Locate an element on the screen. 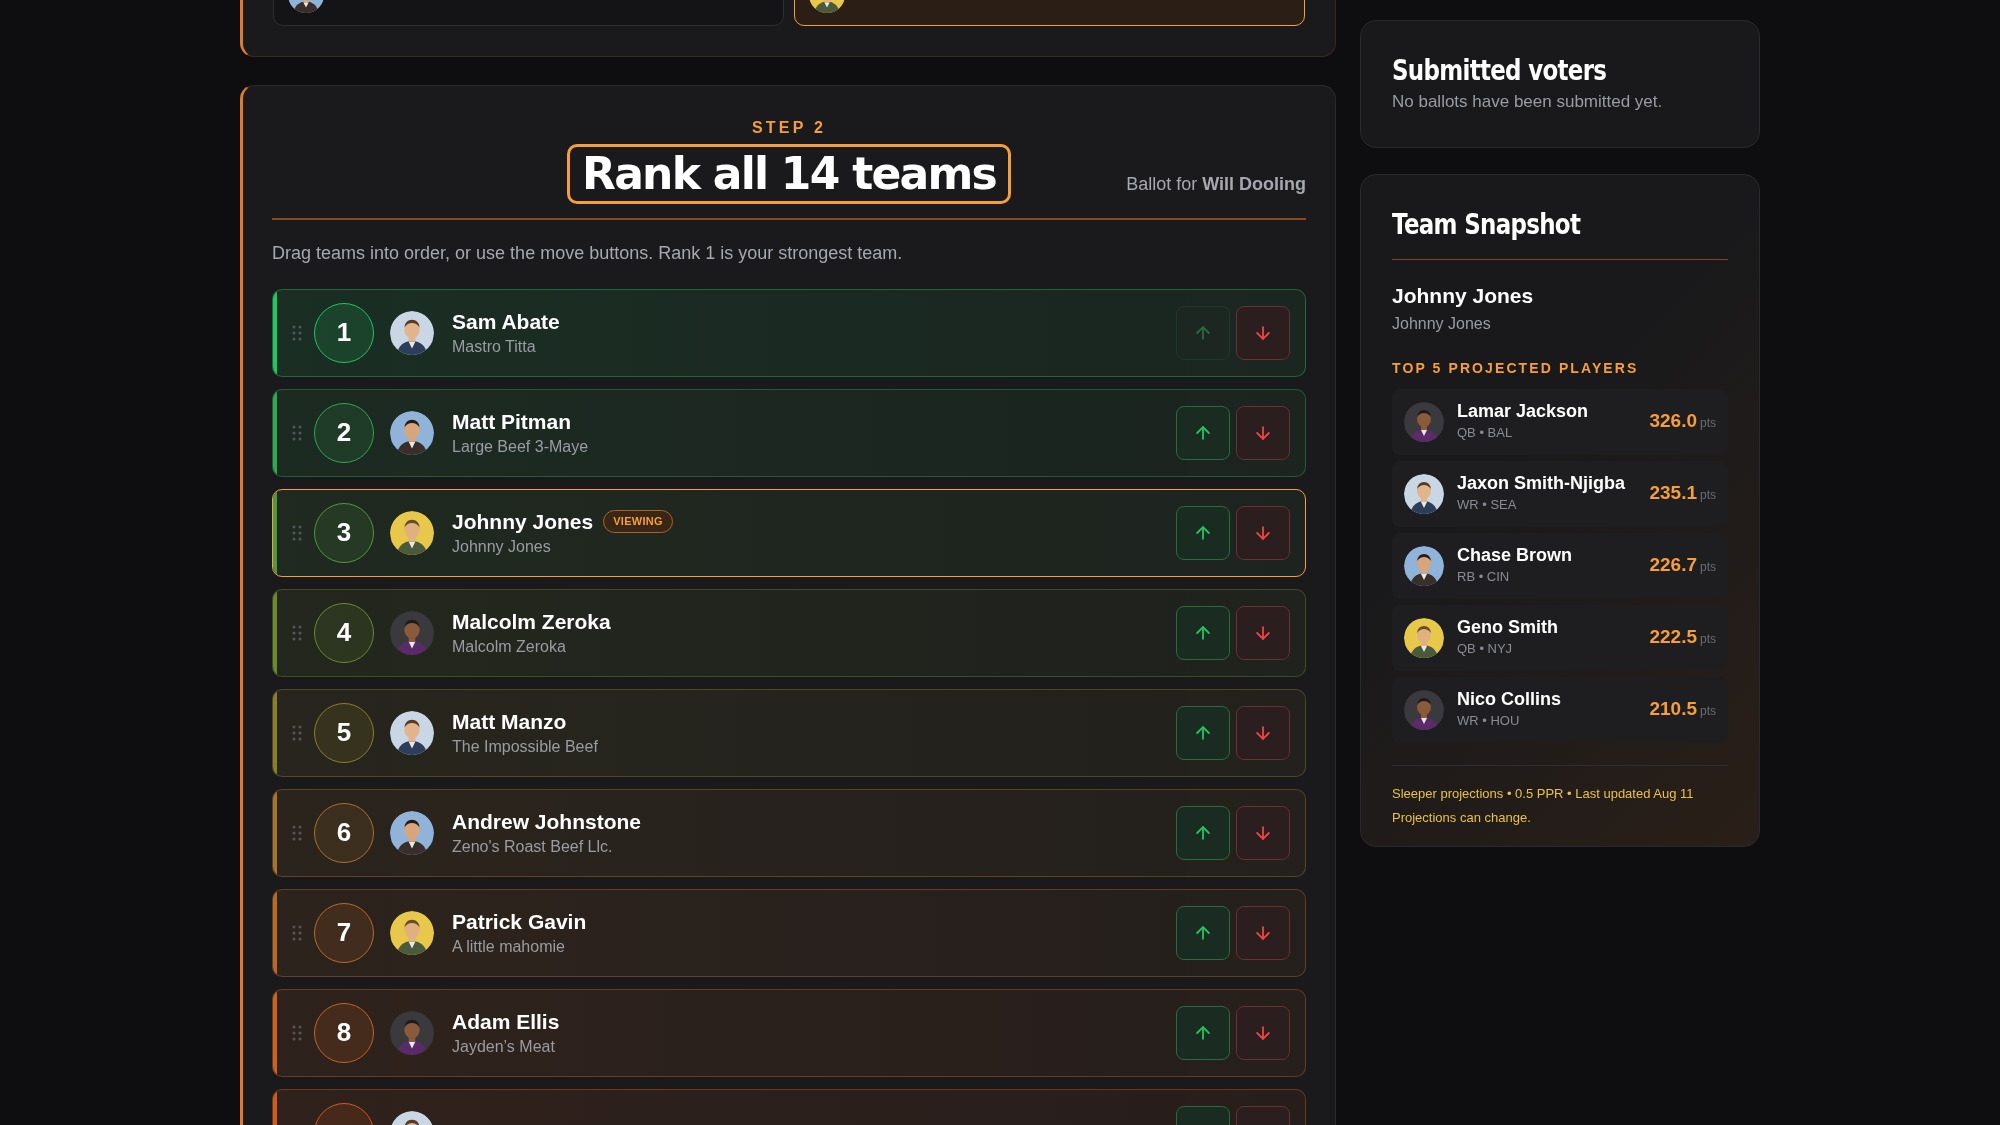 The width and height of the screenshot is (2000, 1125). section-title: Team Snapshot is located at coordinates (1487, 225).